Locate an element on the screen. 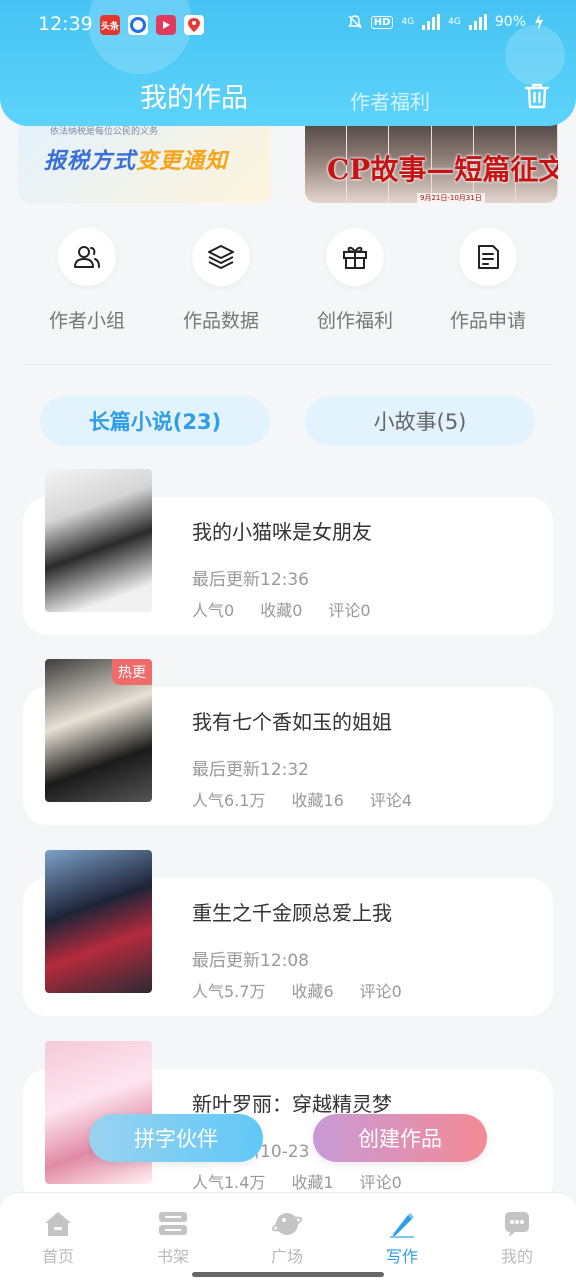 This screenshot has height=1281, width=576. quick-author-group: 作者小组 is located at coordinates (87, 280).